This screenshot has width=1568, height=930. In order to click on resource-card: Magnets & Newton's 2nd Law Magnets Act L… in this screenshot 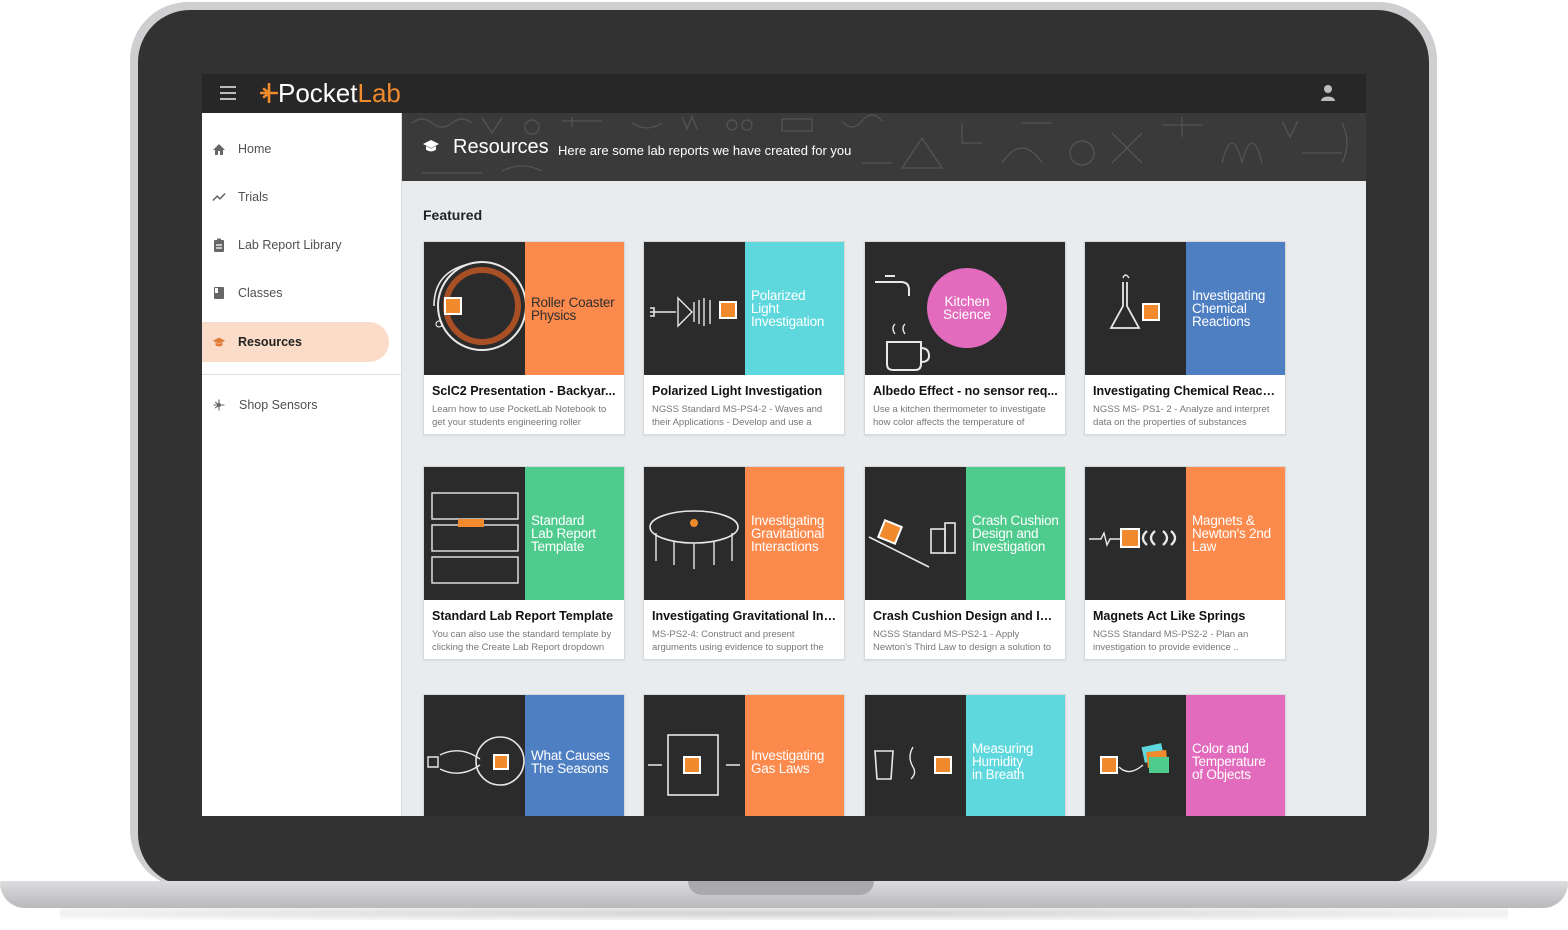, I will do `click(1185, 563)`.